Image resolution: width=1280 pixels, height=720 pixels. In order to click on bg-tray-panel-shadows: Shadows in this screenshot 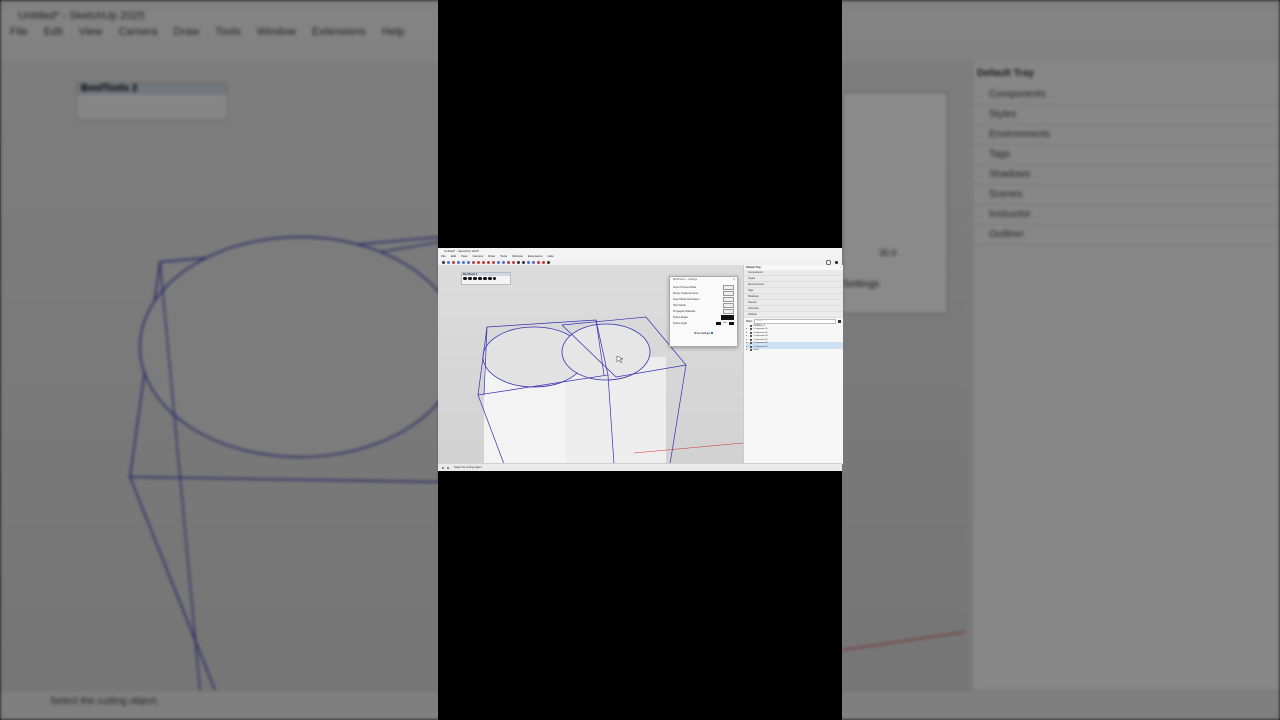, I will do `click(1126, 175)`.